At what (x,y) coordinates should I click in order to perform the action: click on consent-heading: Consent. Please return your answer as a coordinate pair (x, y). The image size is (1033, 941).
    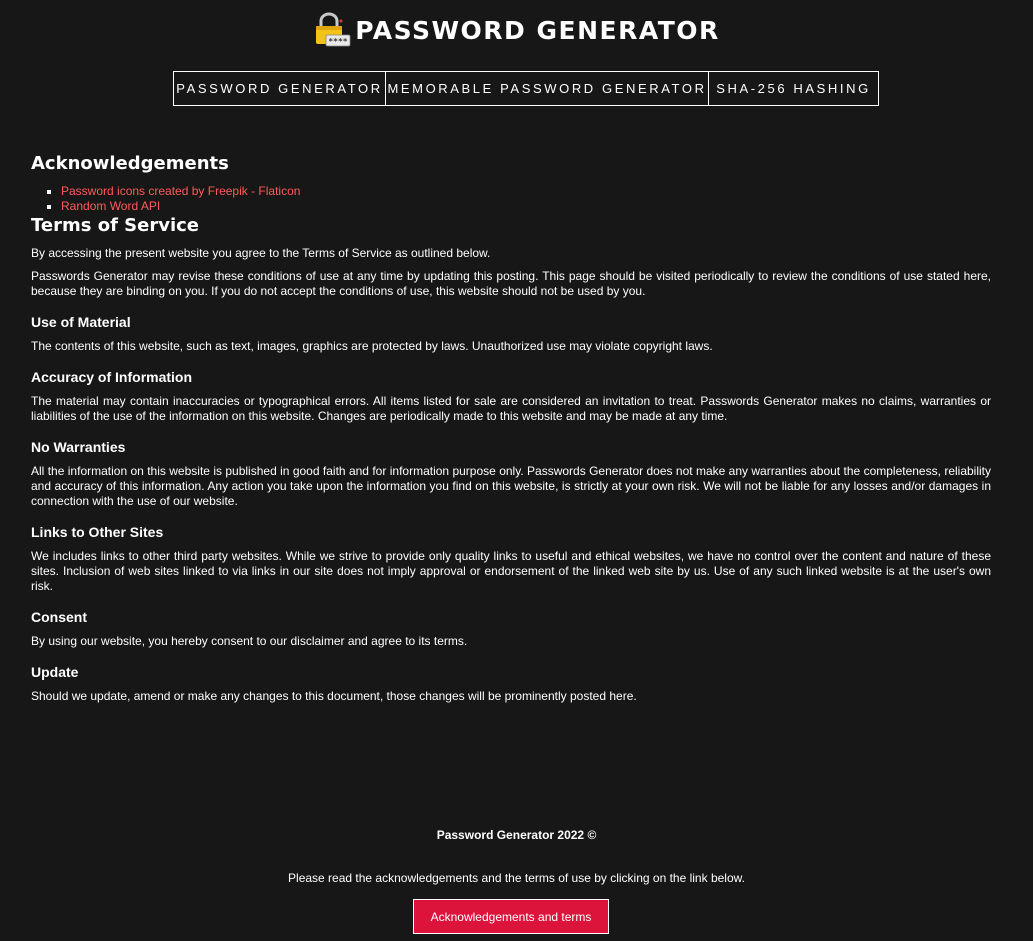
    Looking at the image, I should click on (59, 617).